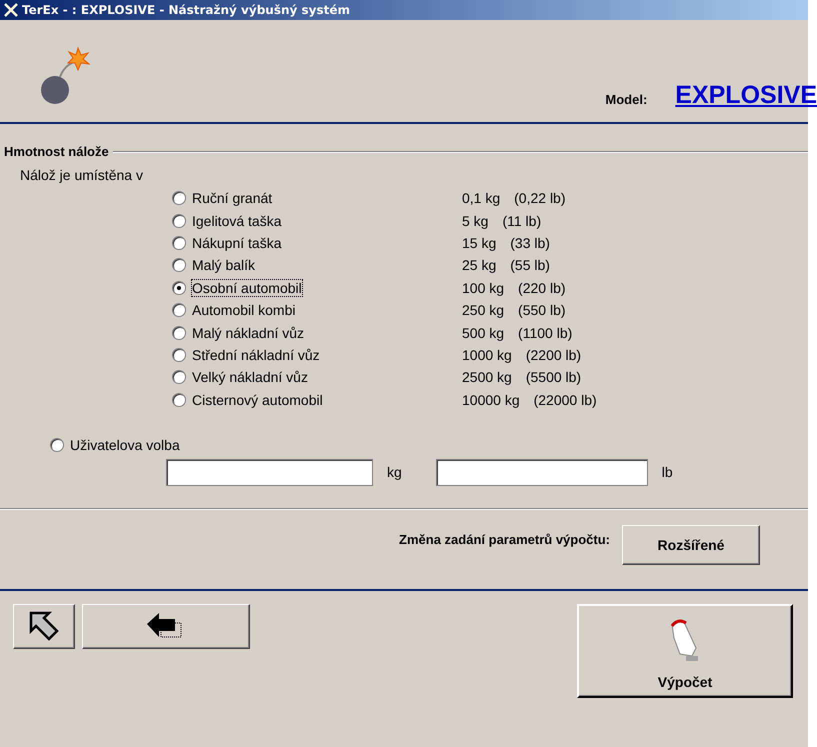  I want to click on weight-lb: (220 lb), so click(542, 288).